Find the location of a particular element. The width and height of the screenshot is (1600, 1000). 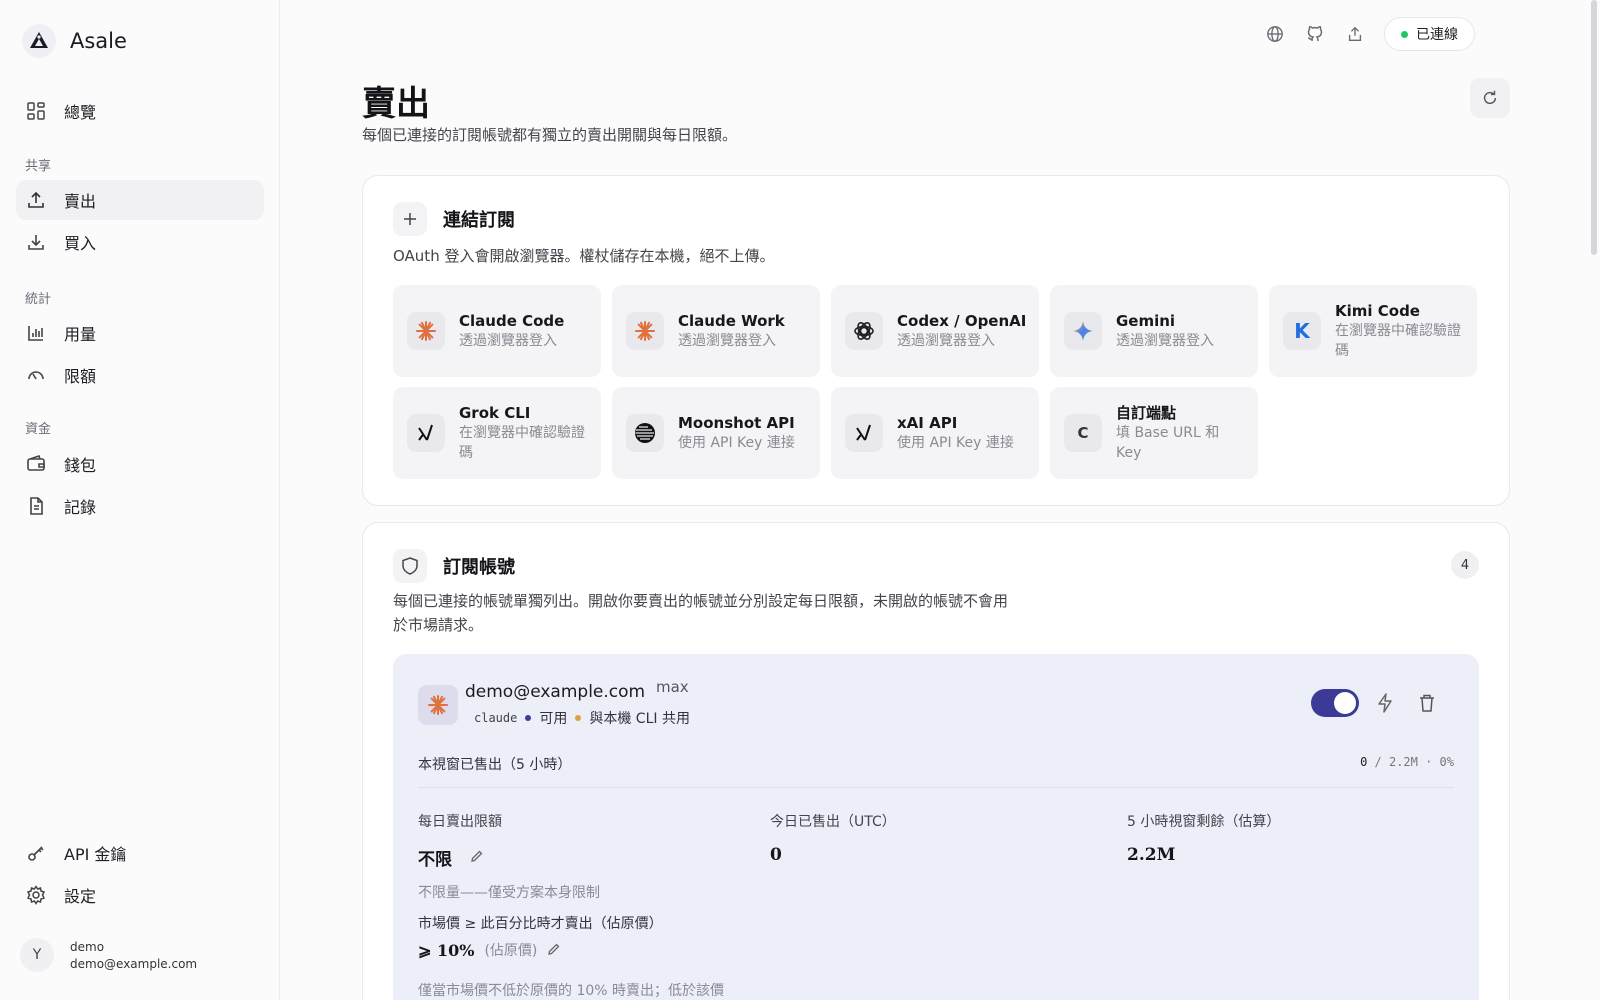

provider-title: xAI API is located at coordinates (927, 423).